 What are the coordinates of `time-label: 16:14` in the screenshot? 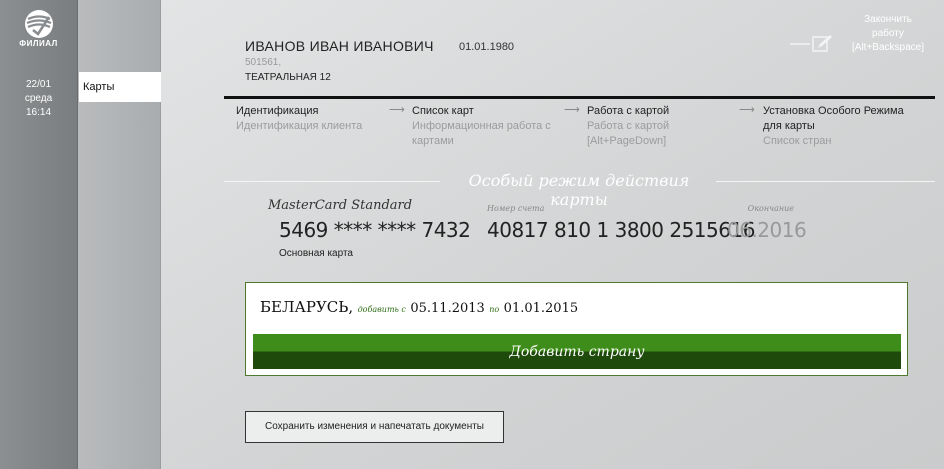 It's located at (38, 112).